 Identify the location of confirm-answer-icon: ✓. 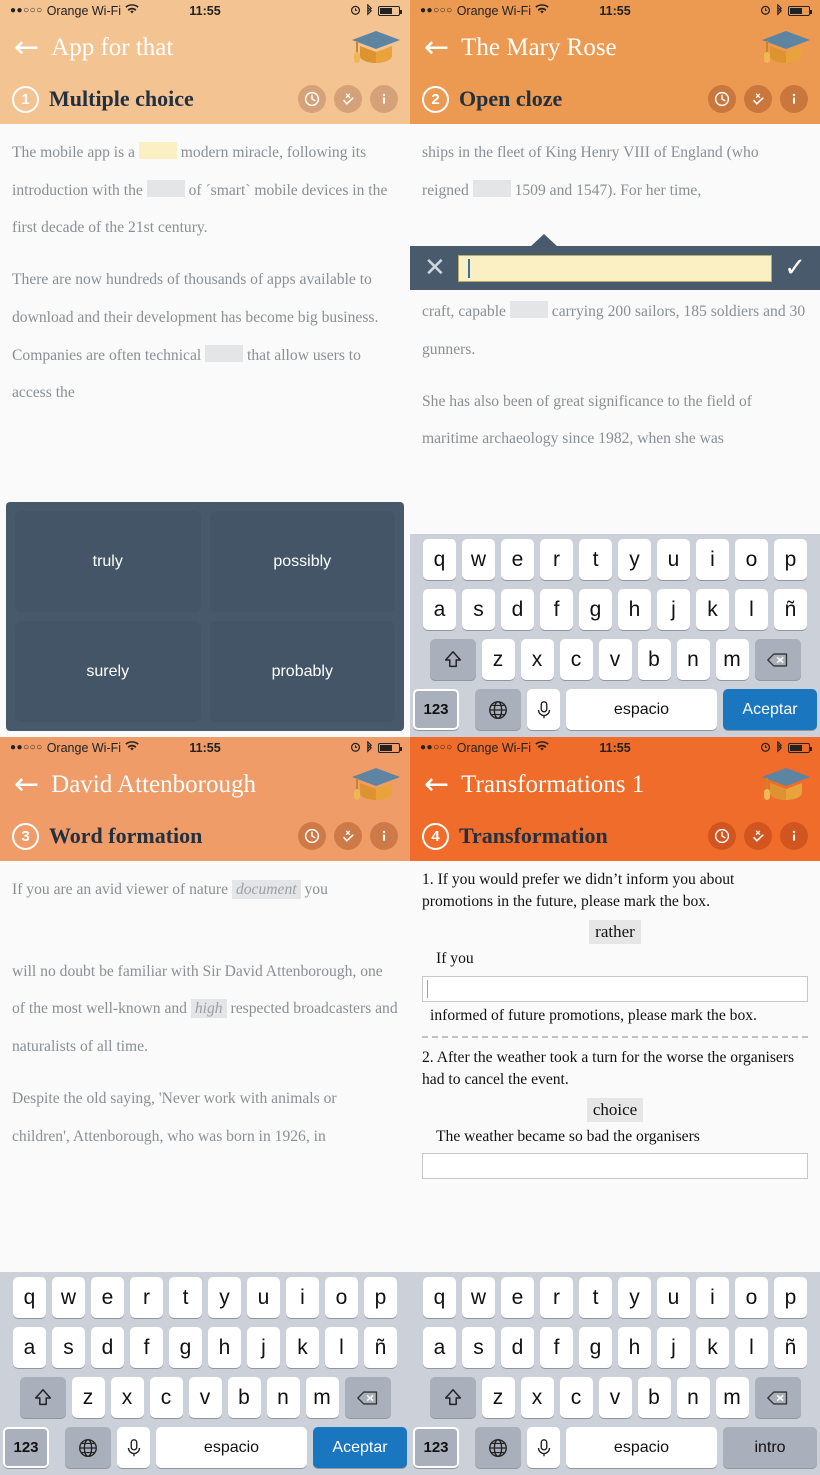
(795, 268).